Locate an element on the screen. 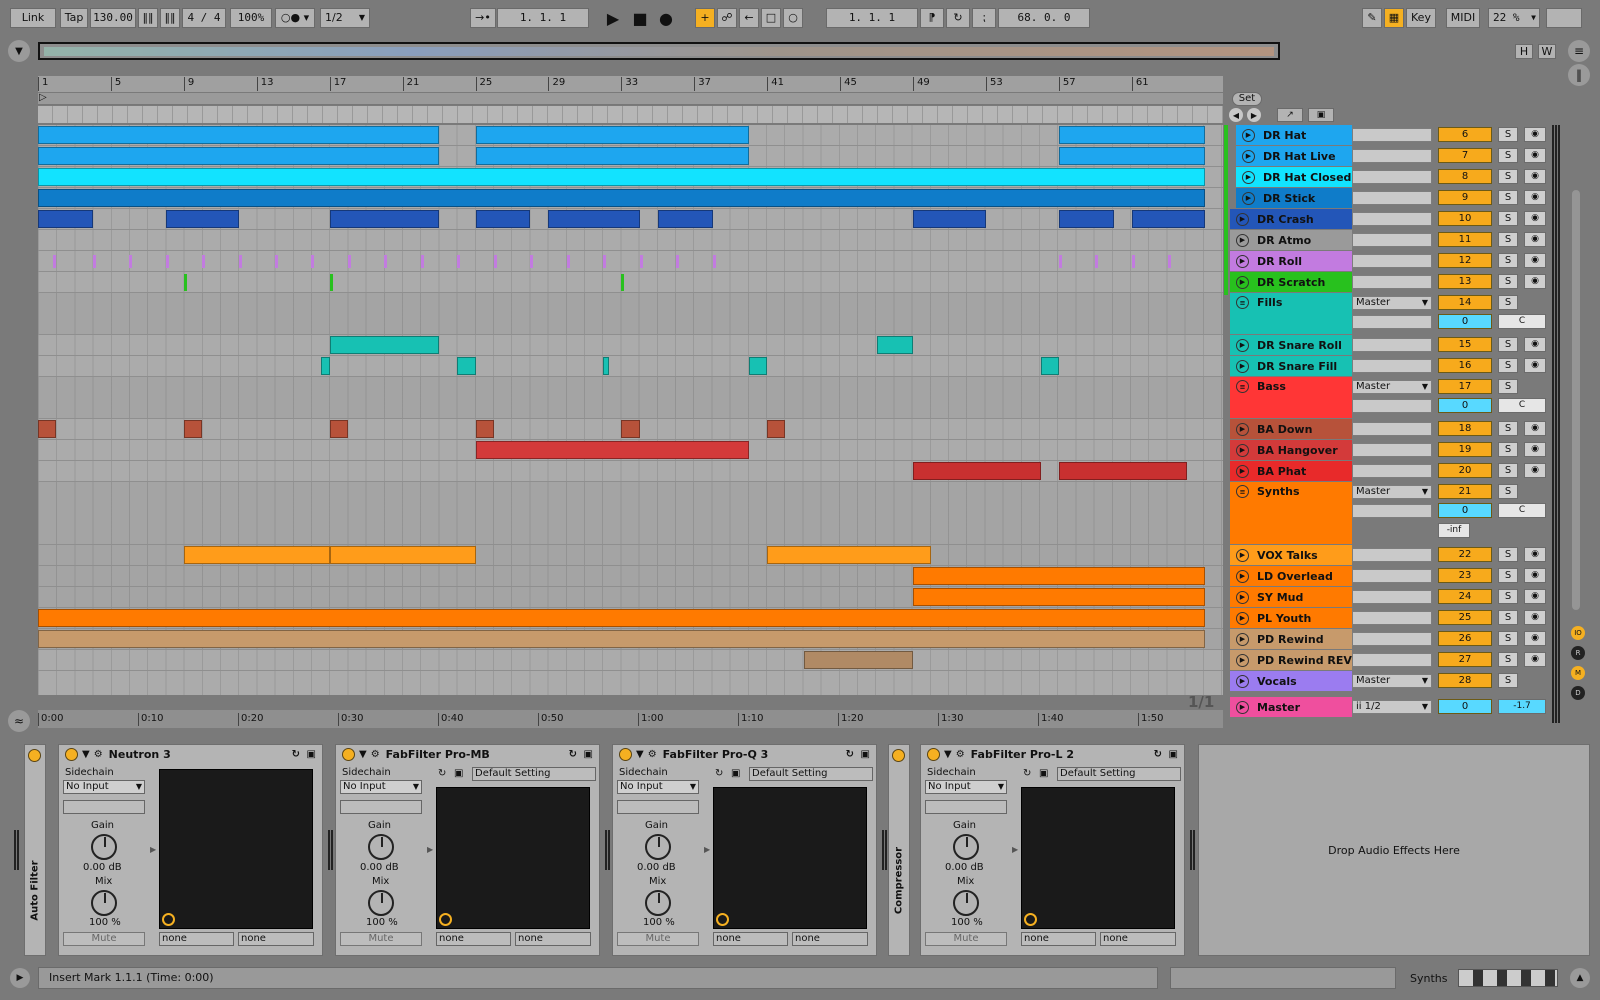 Image resolution: width=1600 pixels, height=1000 pixels. beat-ruler: 1 5 9 13 17 21 25 29 33 37 41 45 49 53 57 61 is located at coordinates (630, 84).